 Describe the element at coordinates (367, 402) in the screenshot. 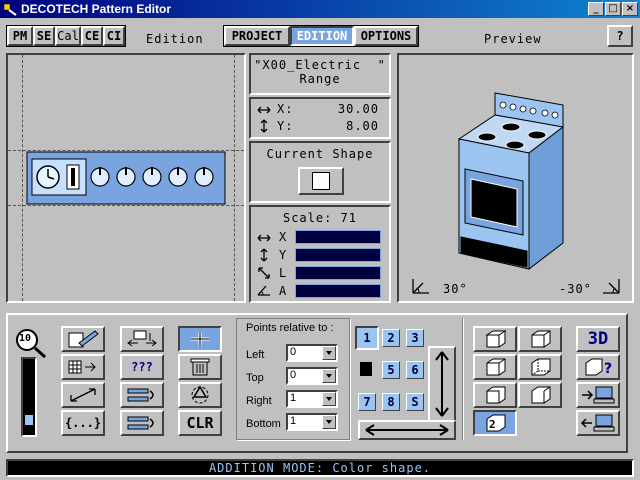

I see `point-7-button: 7` at that location.